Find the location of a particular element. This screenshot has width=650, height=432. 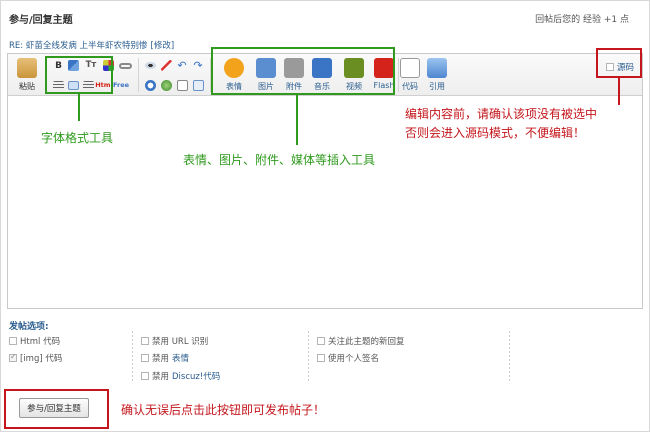

subject-text: RE: 虾苗全线发病 上半年虾农特别惨 is located at coordinates (78, 46).